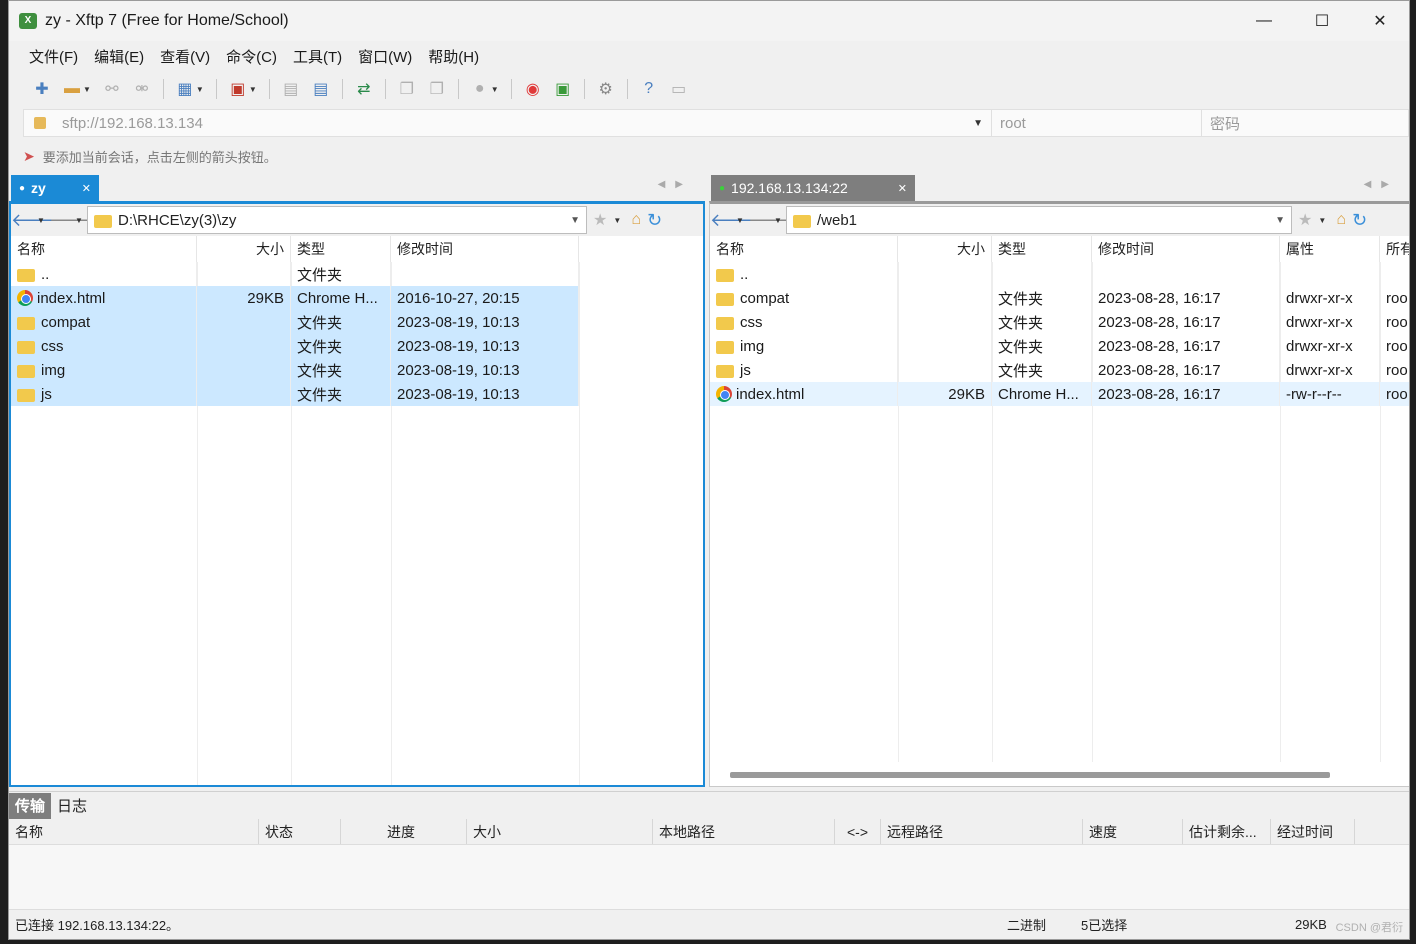 This screenshot has width=1416, height=944. What do you see at coordinates (300, 831) in the screenshot?
I see `column-transfer-status: 状态` at bounding box center [300, 831].